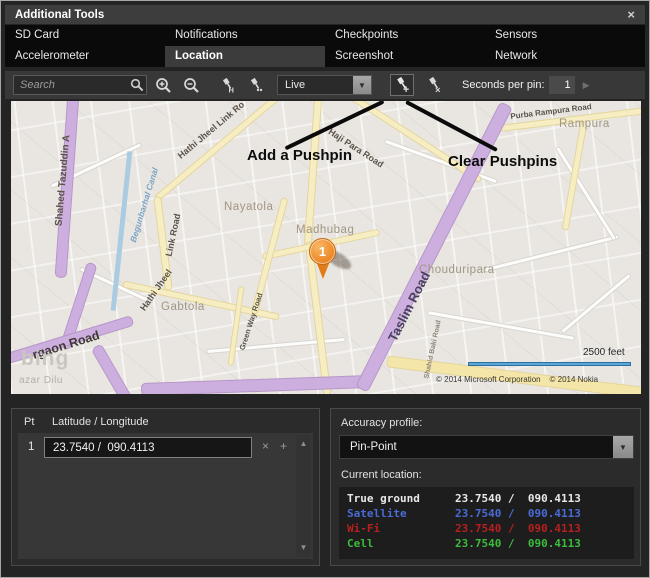 The image size is (650, 578). I want to click on accuracy-profile-dropdown: Pin-Point ▼, so click(486, 447).